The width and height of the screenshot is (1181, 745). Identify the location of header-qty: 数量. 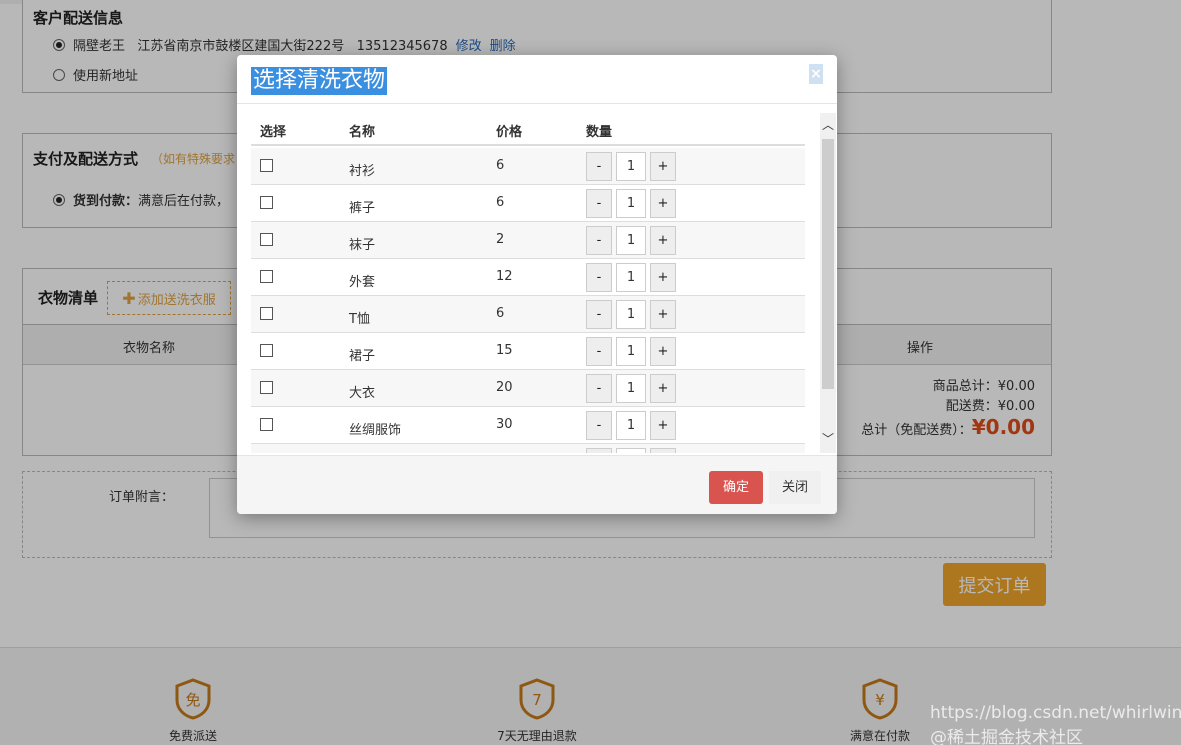
(599, 132).